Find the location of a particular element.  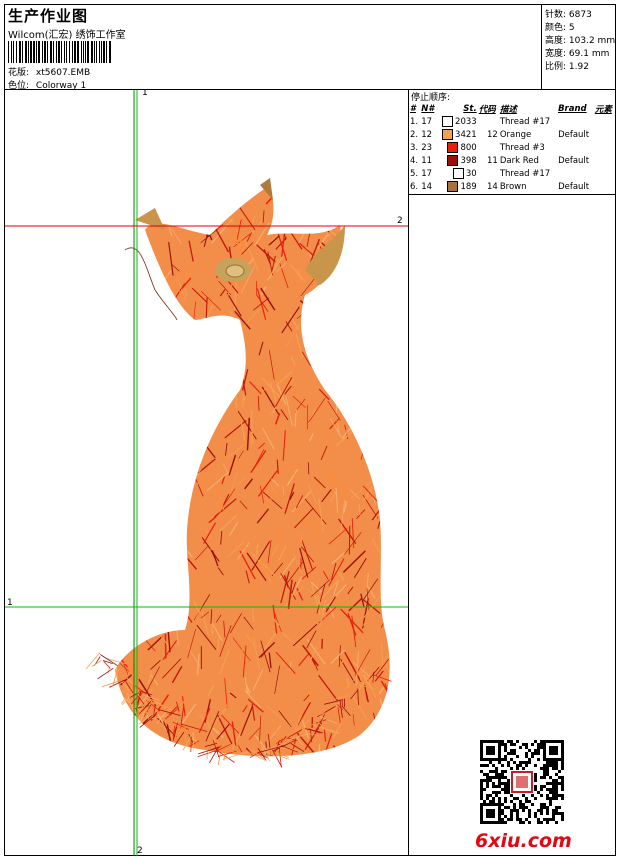

thread-row: 1. 17 2033 Thread #17 is located at coordinates (512, 121).